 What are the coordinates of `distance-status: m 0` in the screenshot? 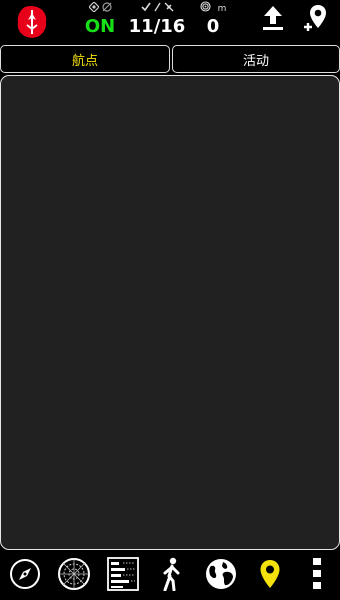 It's located at (213, 19).